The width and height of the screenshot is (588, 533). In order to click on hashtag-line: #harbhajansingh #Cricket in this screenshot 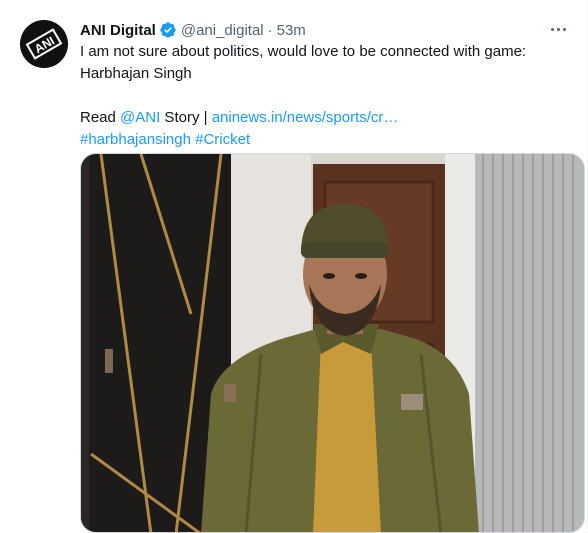, I will do `click(325, 140)`.